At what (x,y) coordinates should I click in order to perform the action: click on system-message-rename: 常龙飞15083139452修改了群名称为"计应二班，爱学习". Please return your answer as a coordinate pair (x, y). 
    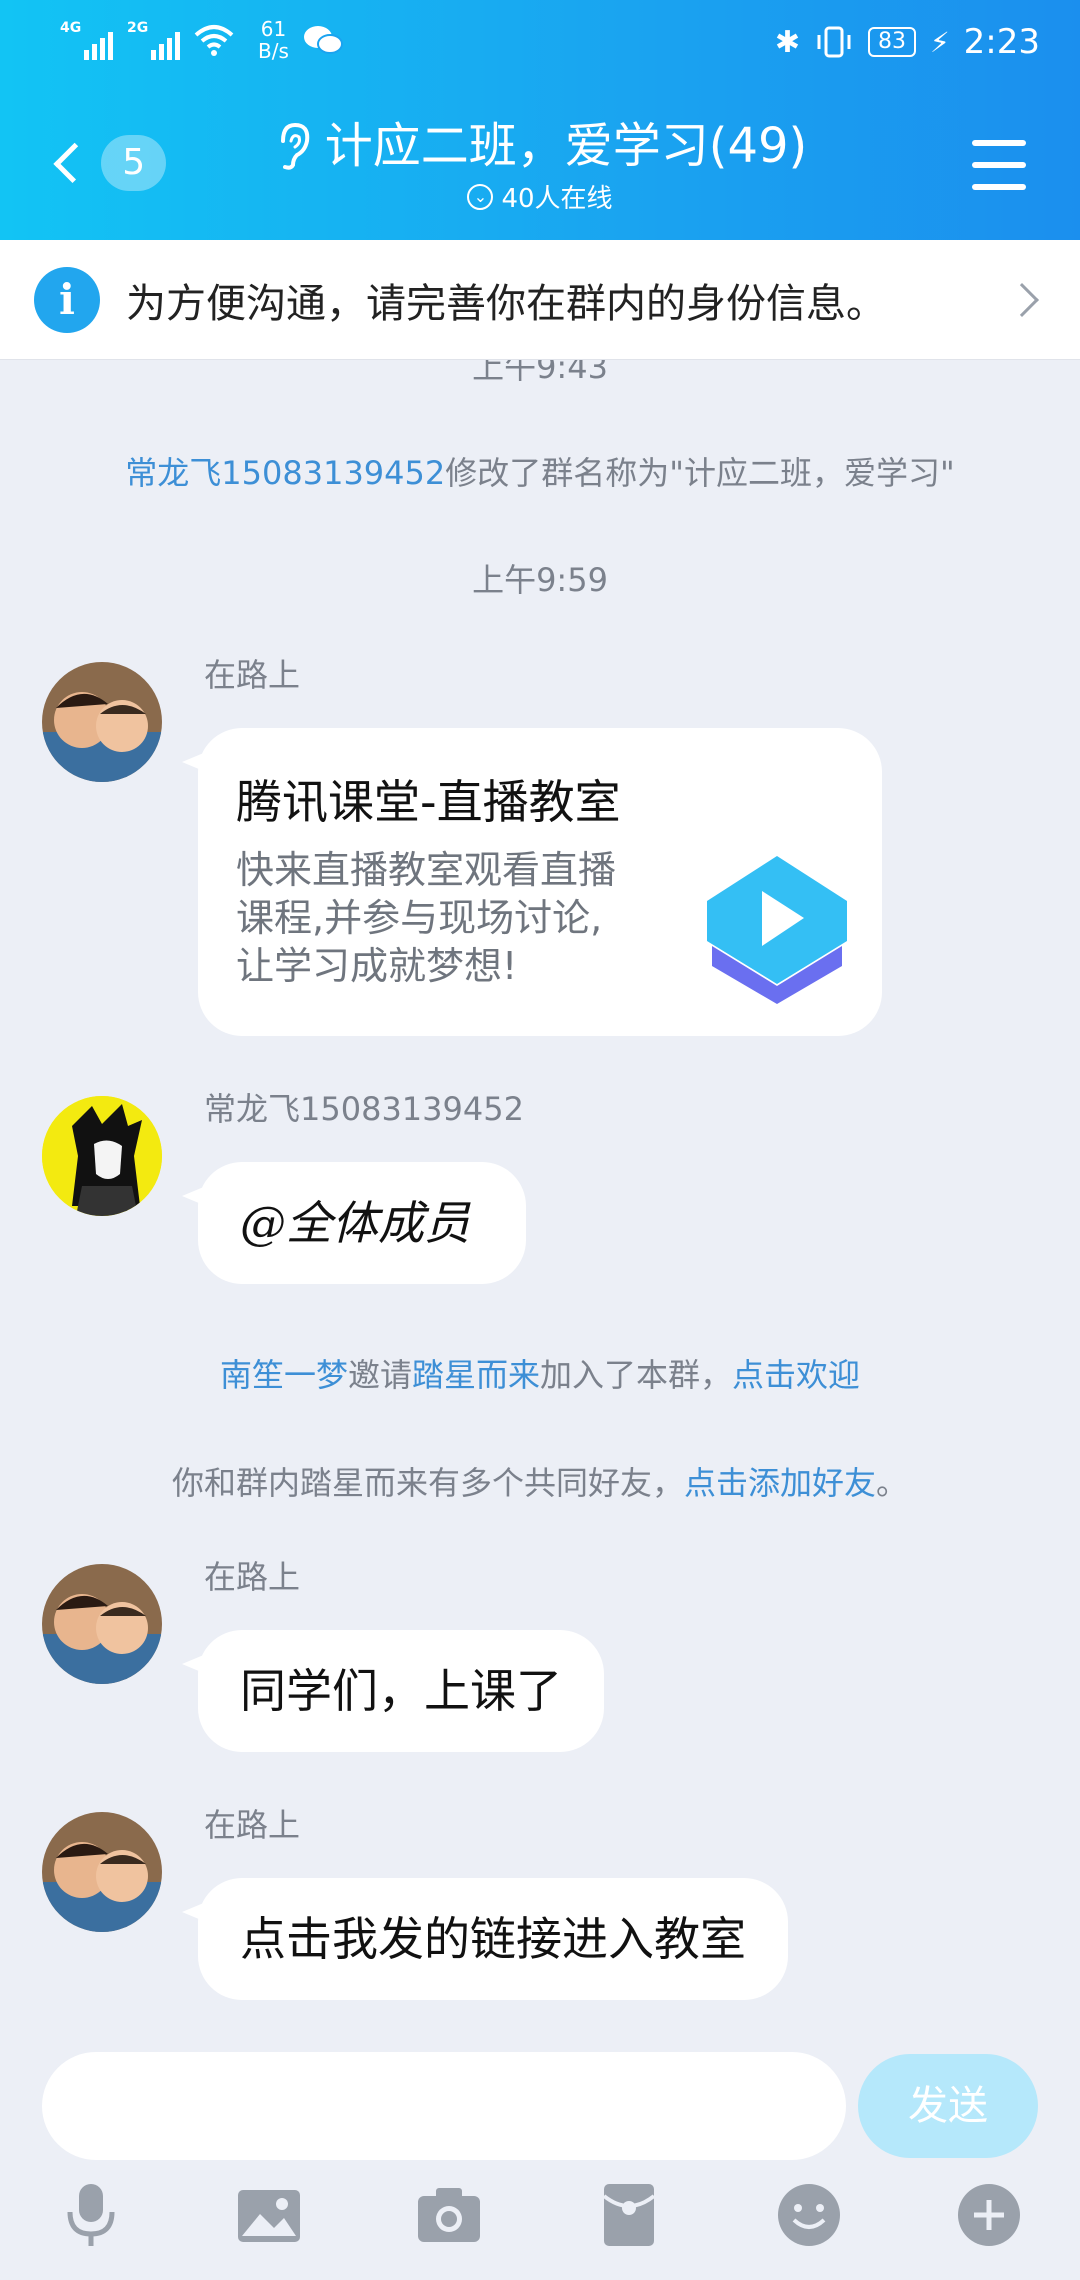
    Looking at the image, I should click on (540, 471).